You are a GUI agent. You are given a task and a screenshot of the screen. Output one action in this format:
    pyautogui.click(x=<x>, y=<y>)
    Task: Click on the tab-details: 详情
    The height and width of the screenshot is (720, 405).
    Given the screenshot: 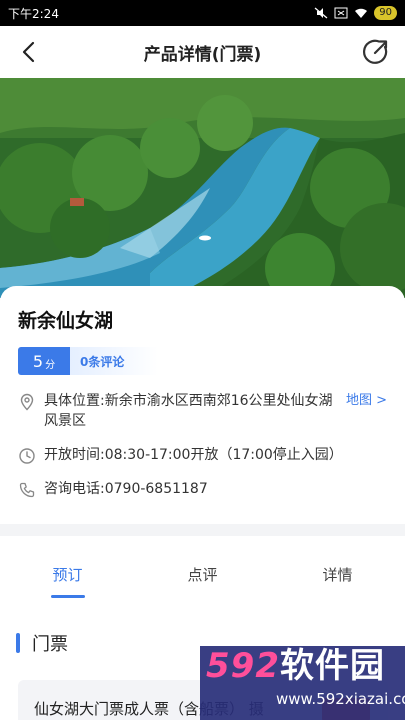 What is the action you would take?
    pyautogui.click(x=337, y=574)
    